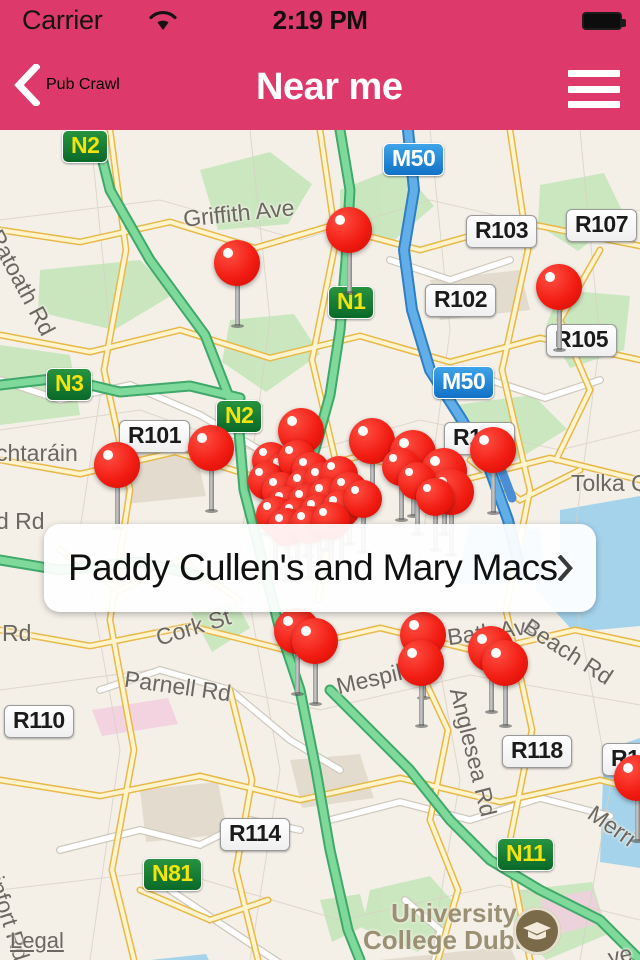 The height and width of the screenshot is (960, 640). I want to click on navigation-bar: Pub Crawl Near me, so click(320, 85).